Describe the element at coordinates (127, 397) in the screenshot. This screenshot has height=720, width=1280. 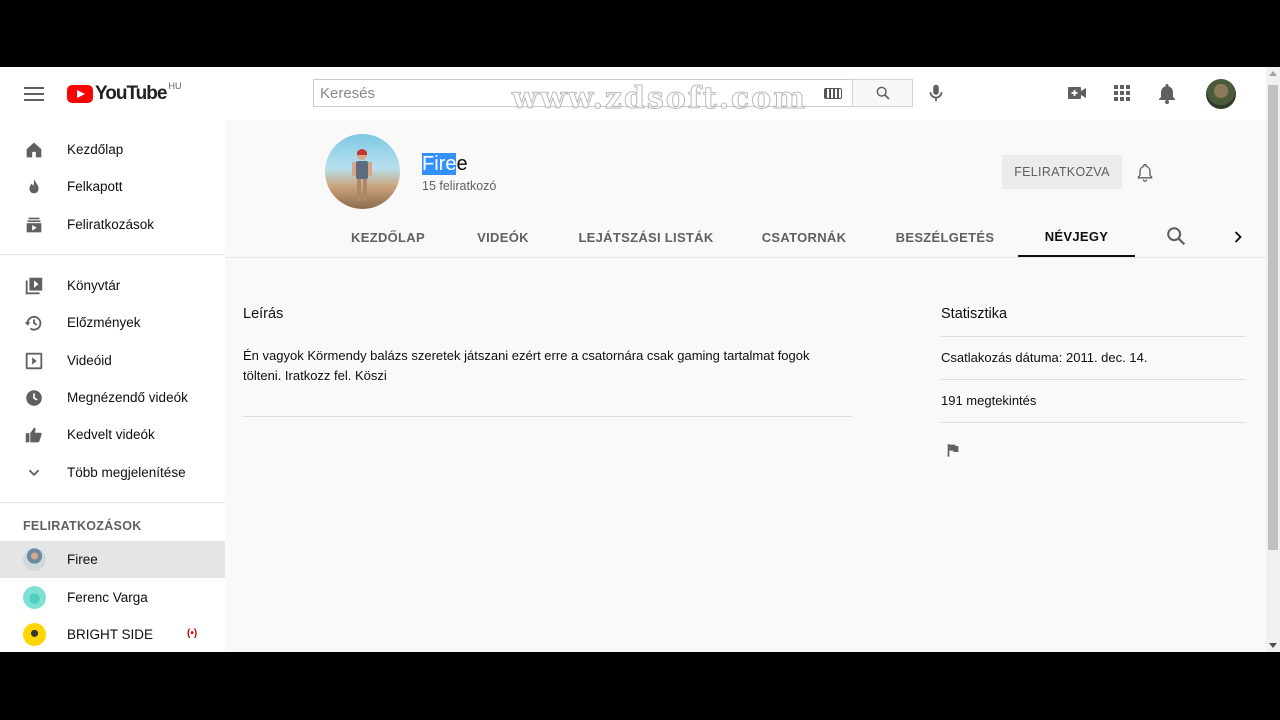
I see `sidebar-item-label: Megnézendő videók` at that location.